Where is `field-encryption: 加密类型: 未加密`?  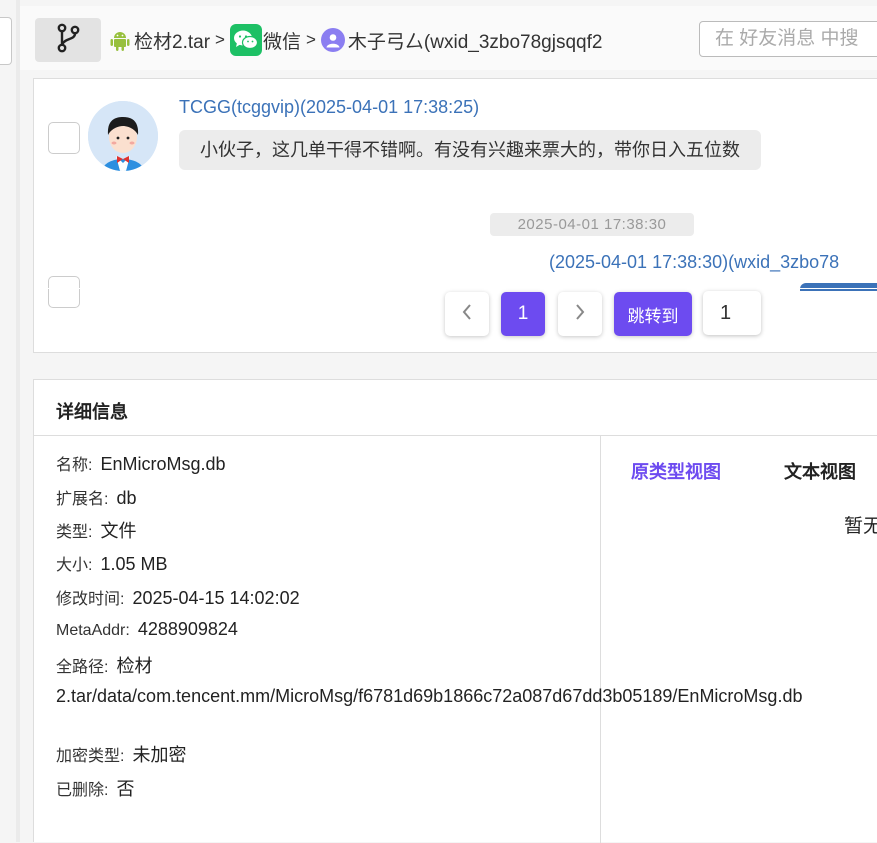 field-encryption: 加密类型: 未加密 is located at coordinates (121, 754).